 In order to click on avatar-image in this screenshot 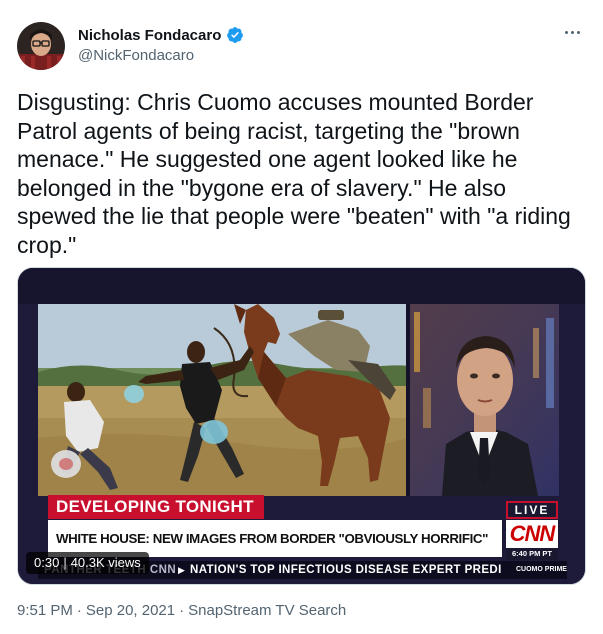, I will do `click(41, 46)`.